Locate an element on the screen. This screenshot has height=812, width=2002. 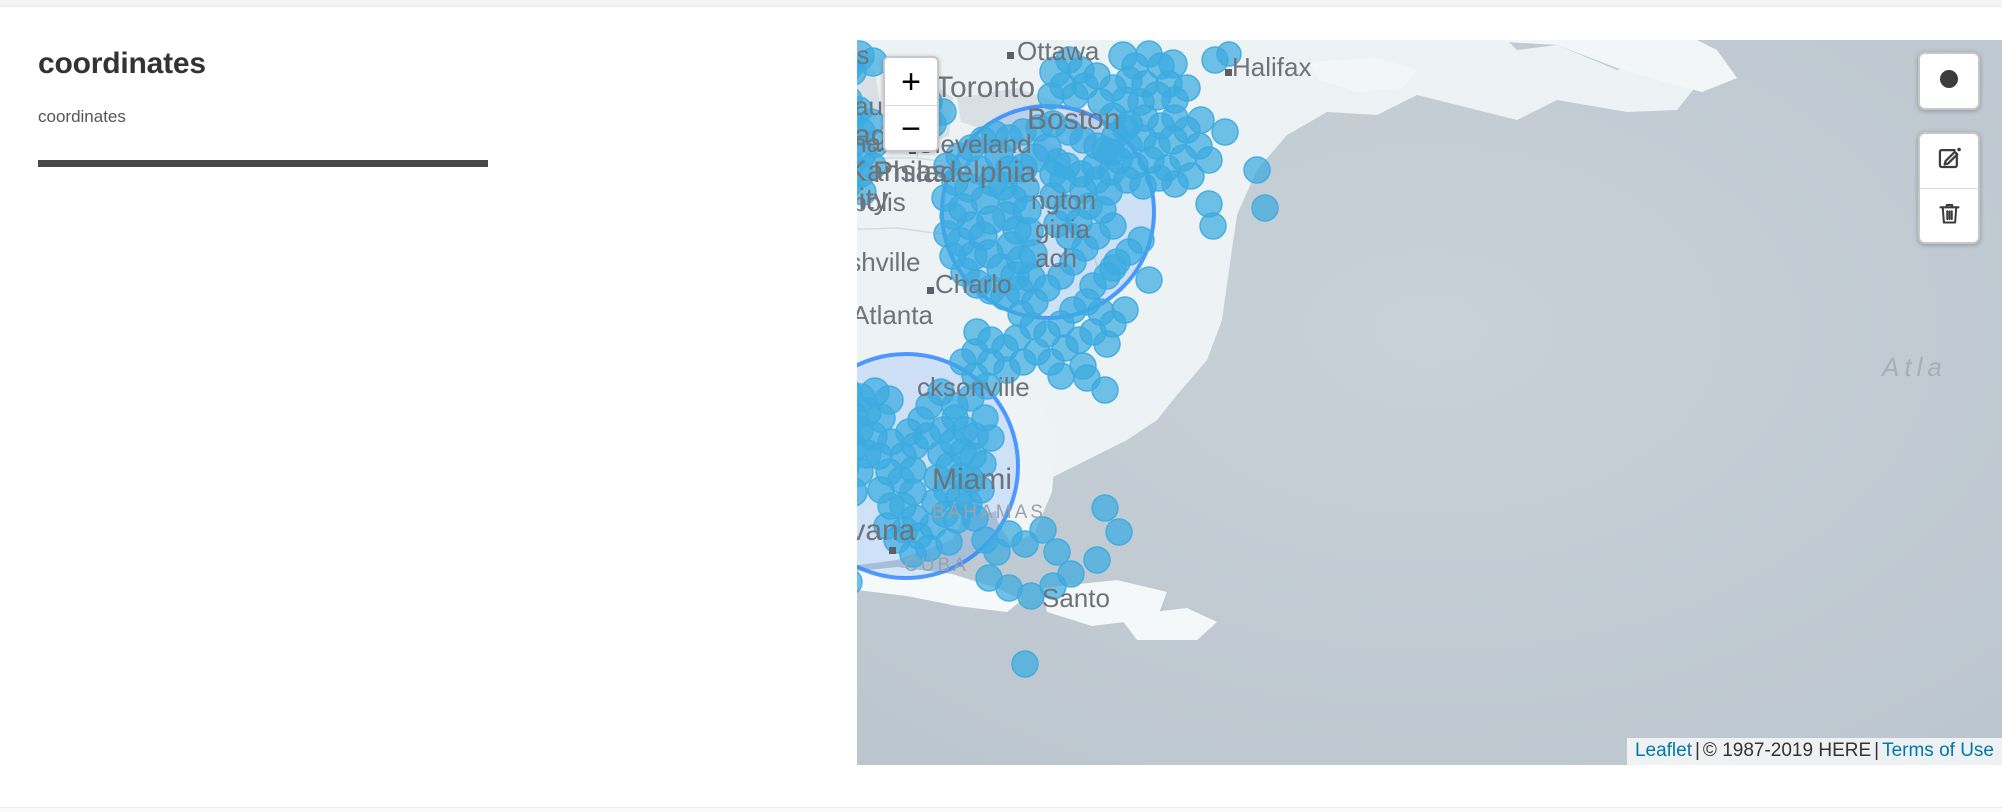
map-label: ach is located at coordinates (1056, 258).